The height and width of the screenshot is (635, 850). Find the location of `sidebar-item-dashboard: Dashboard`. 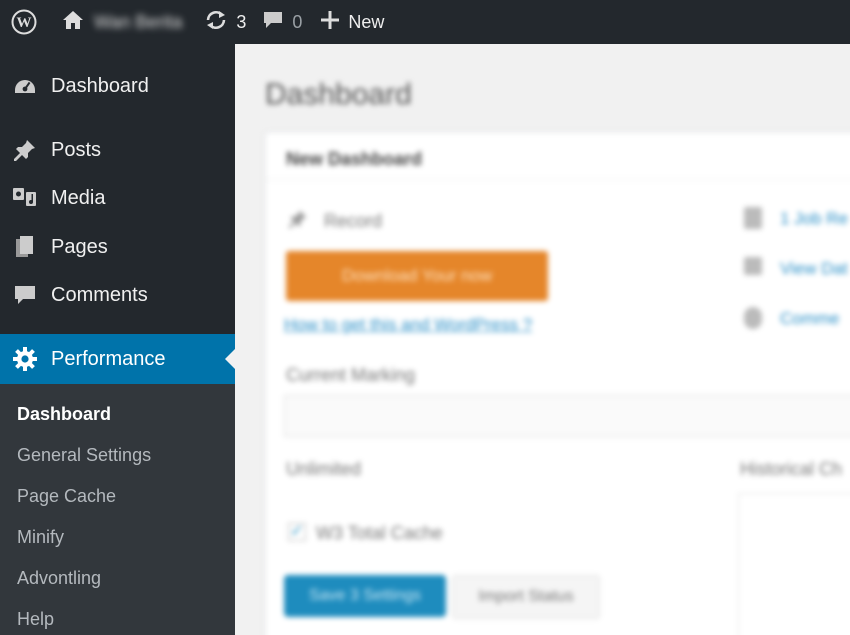

sidebar-item-dashboard: Dashboard is located at coordinates (117, 86).